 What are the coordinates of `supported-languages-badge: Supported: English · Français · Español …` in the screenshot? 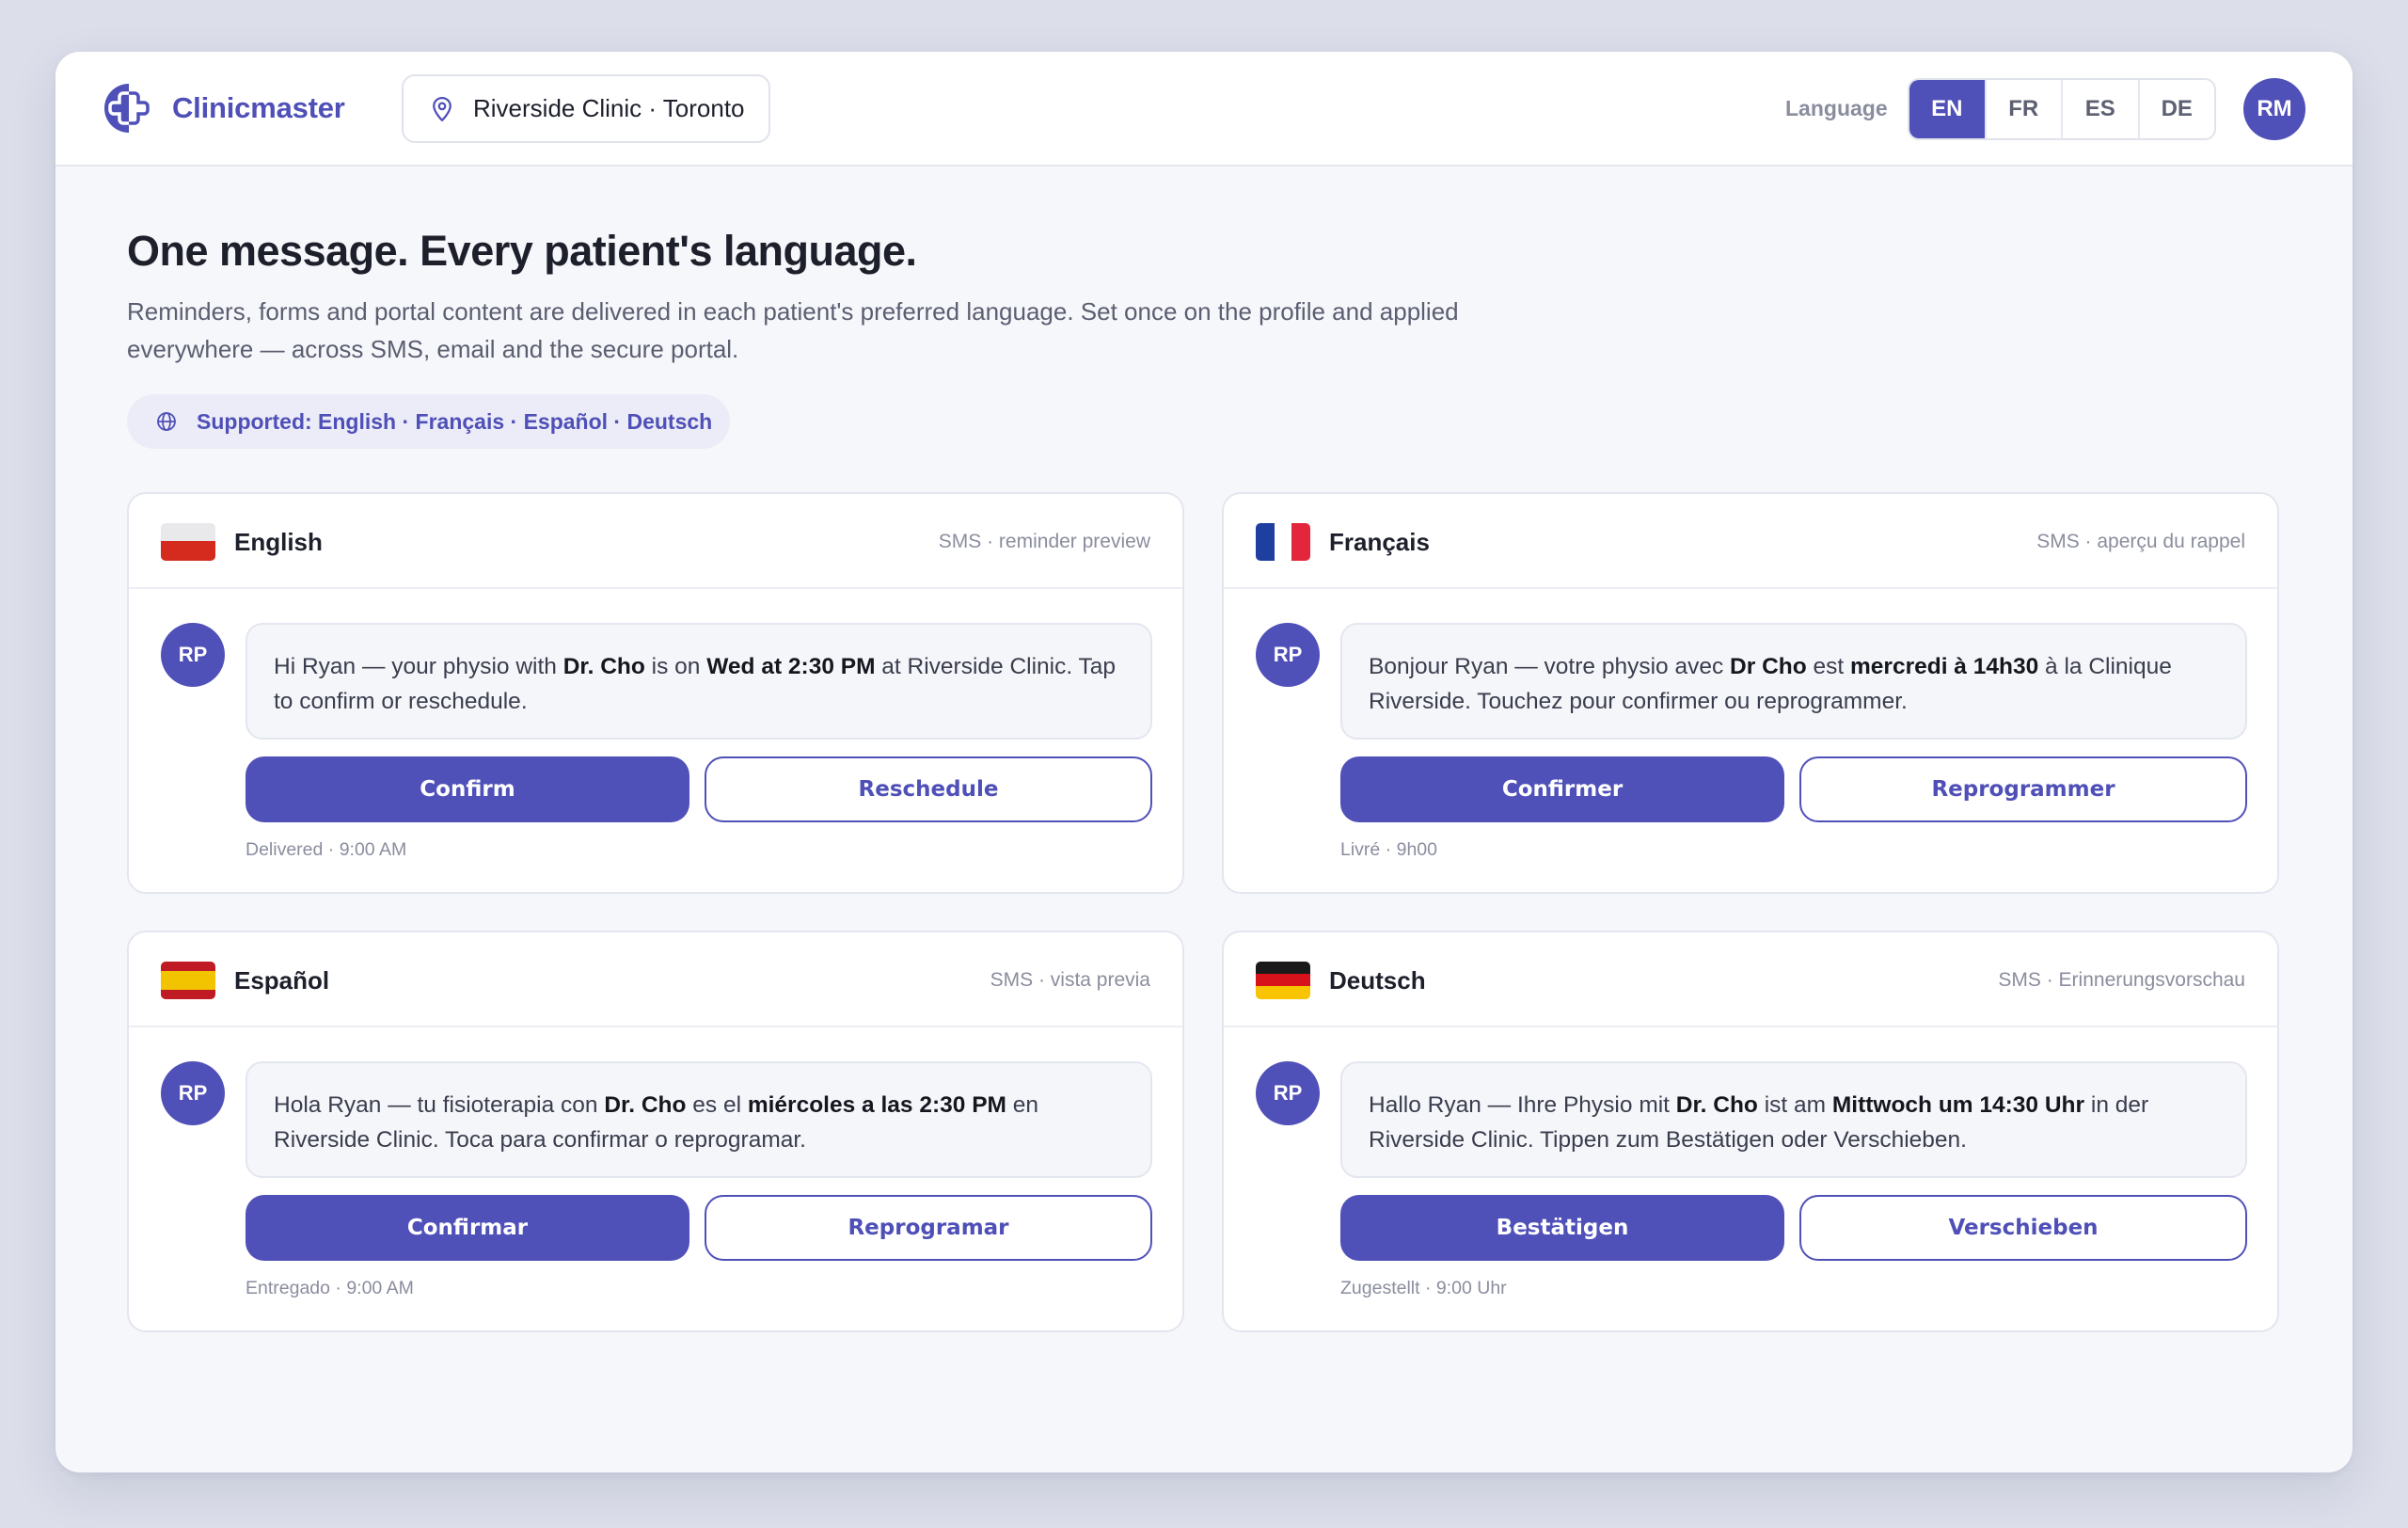 It's located at (429, 421).